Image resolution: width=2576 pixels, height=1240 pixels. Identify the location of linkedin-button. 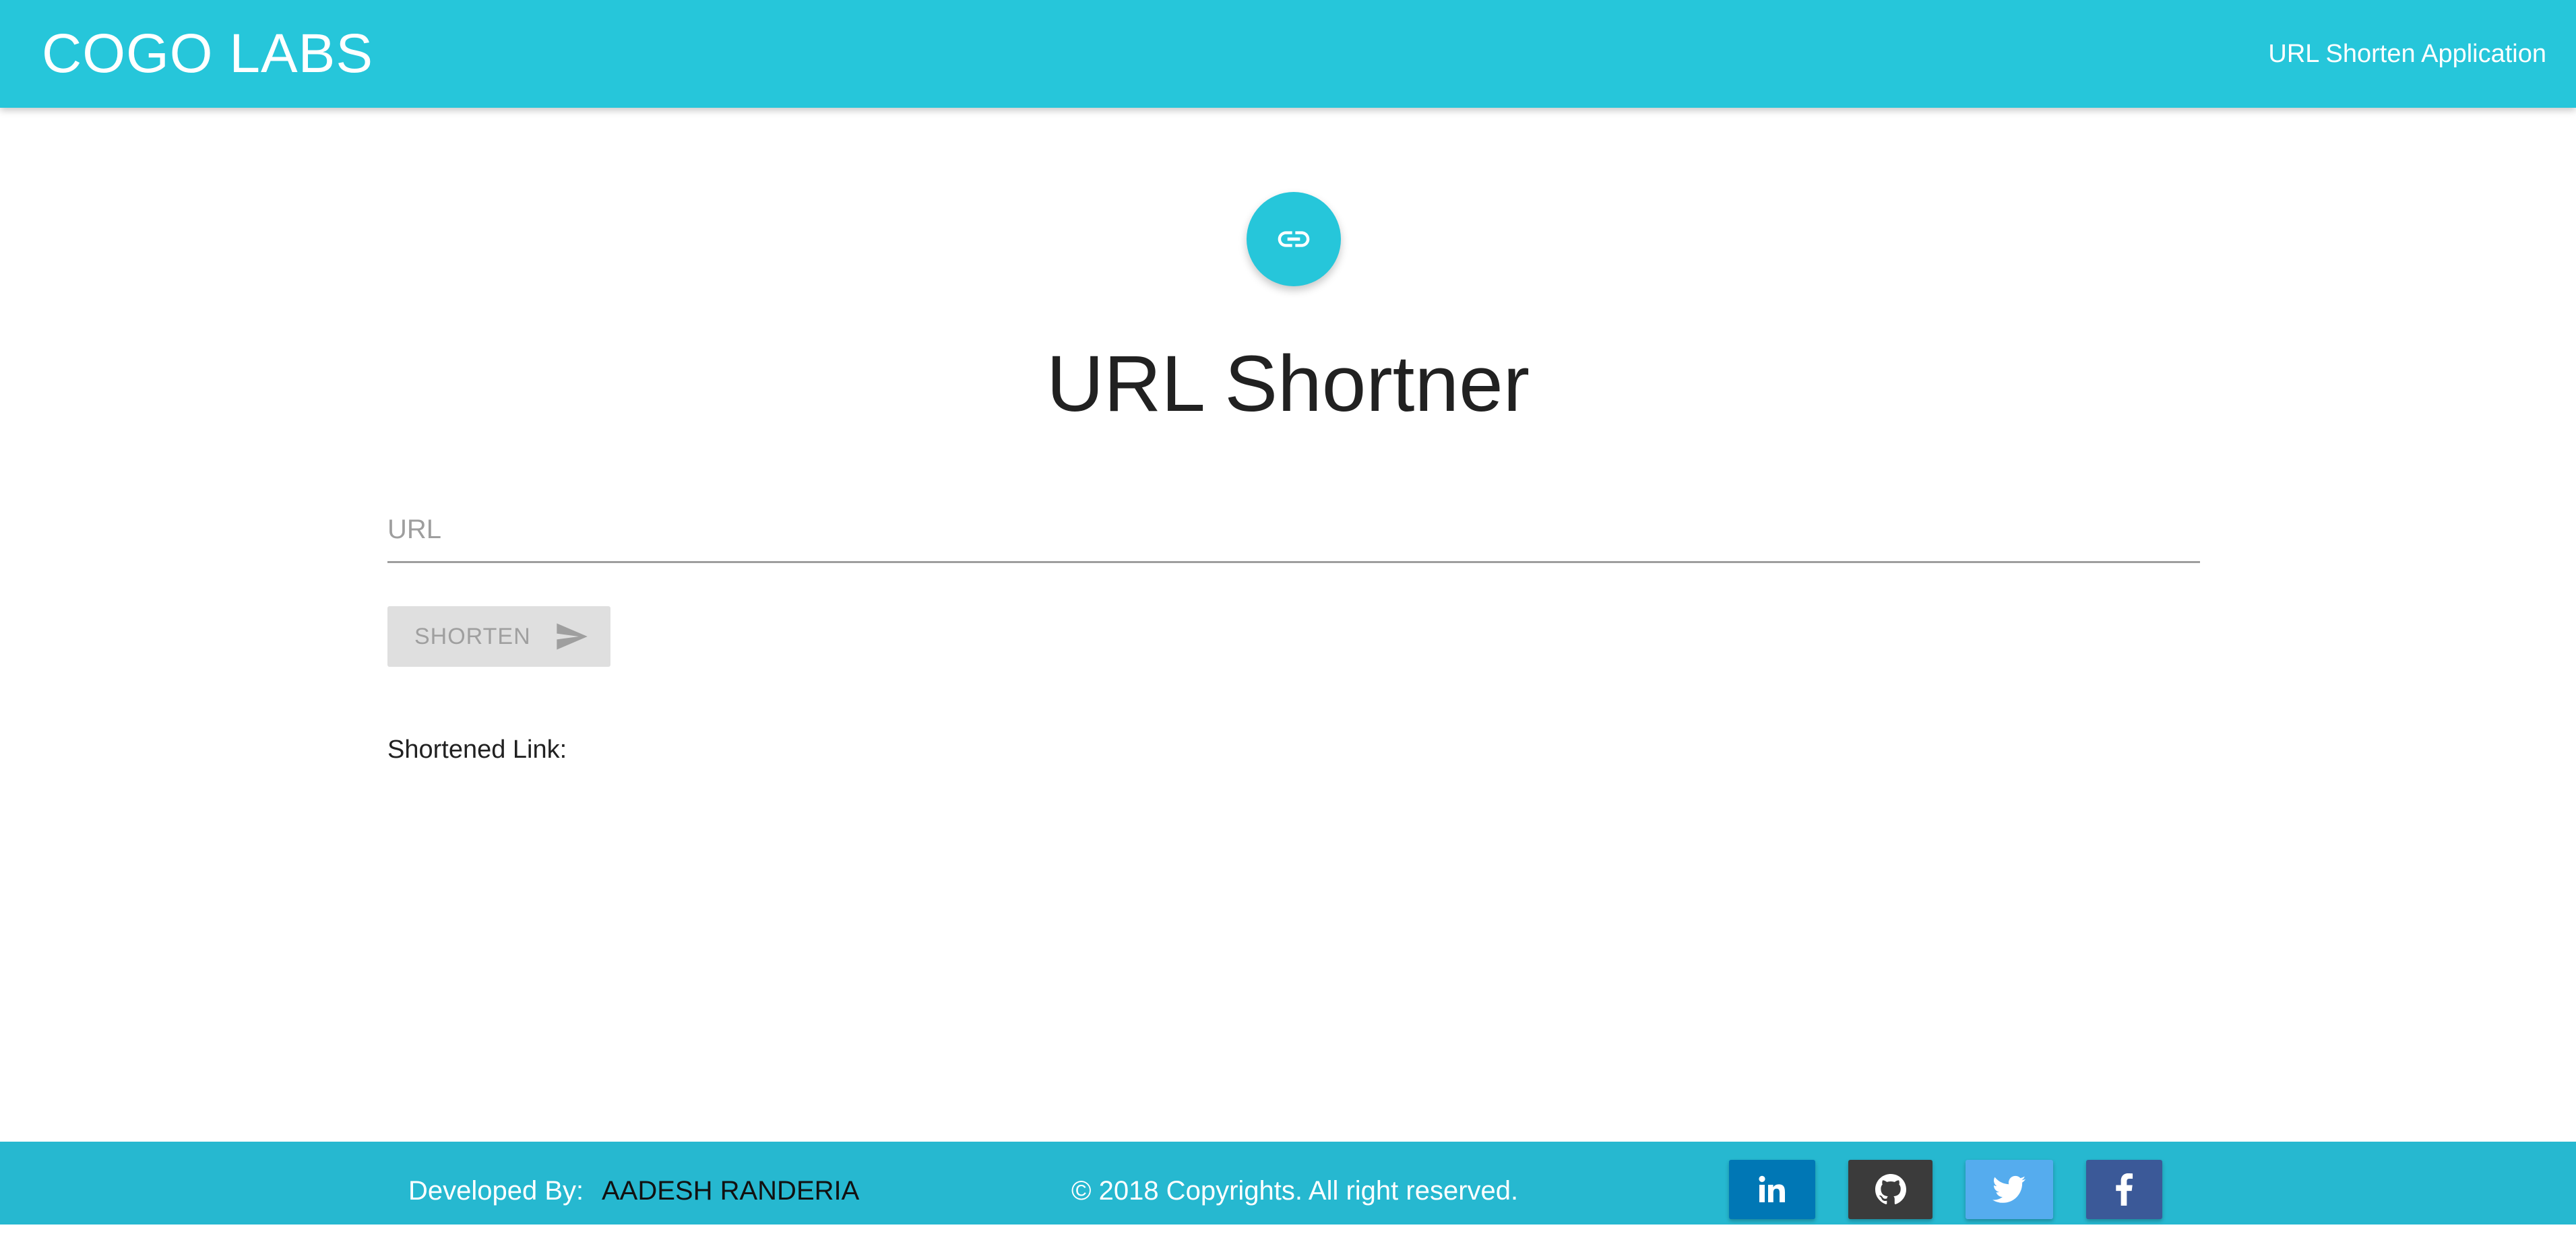
(1772, 1189).